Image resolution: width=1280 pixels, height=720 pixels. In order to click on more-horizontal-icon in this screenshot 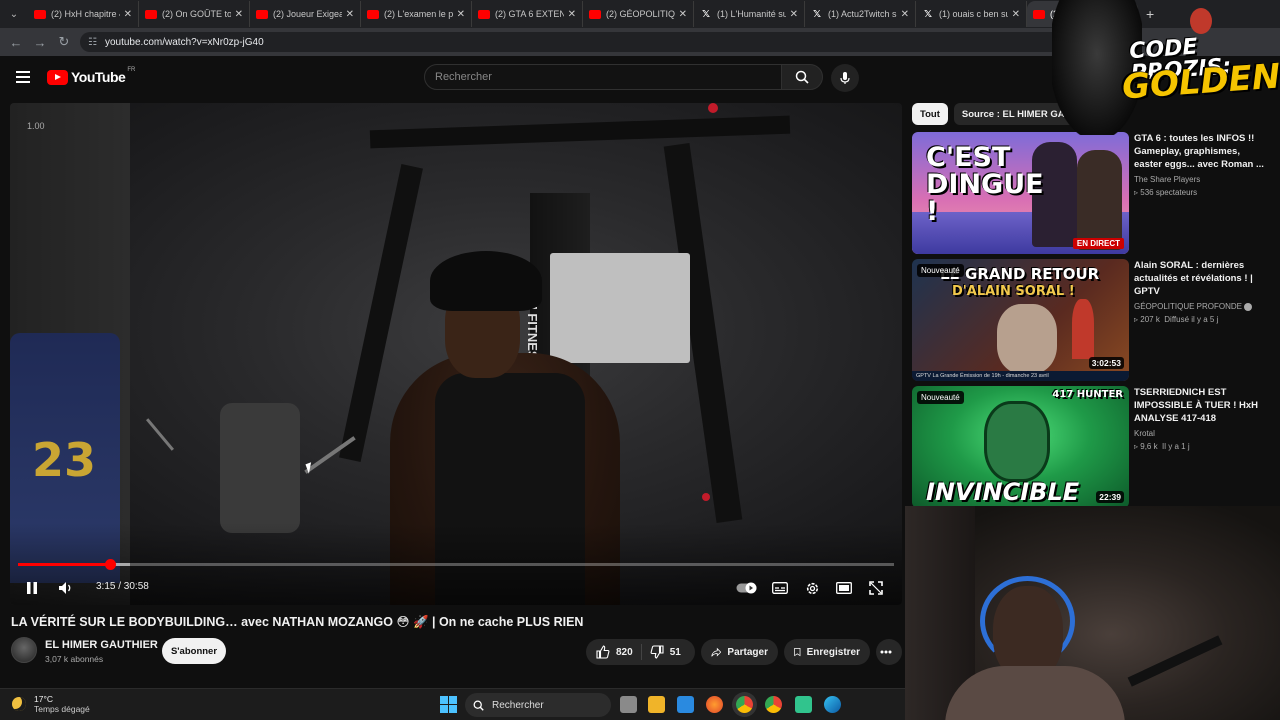, I will do `click(886, 652)`.